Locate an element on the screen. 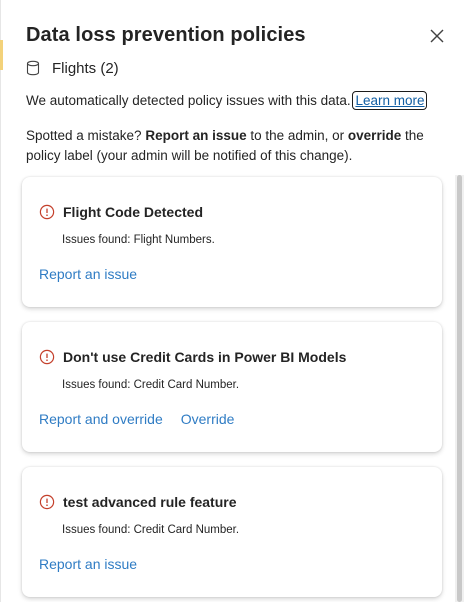 The height and width of the screenshot is (602, 464). dataset-row: Flights (2) is located at coordinates (72, 68).